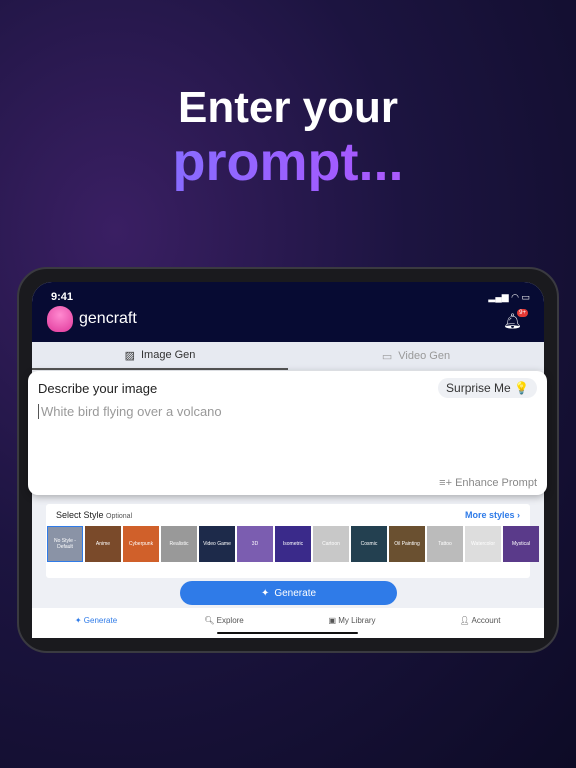 Image resolution: width=576 pixels, height=768 pixels. Describe the element at coordinates (445, 544) in the screenshot. I see `style-thumb: Tattoo` at that location.